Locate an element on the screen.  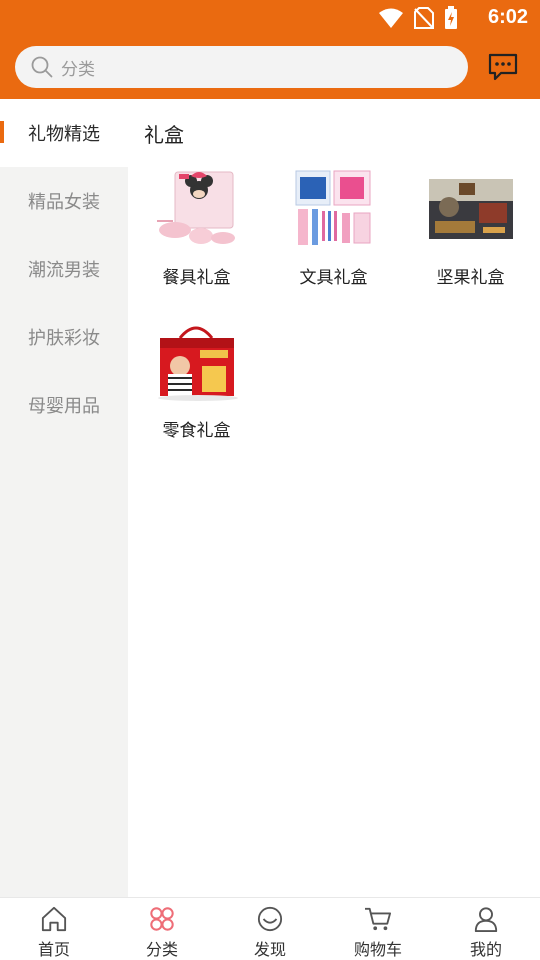
product-label: 文具礼盒 is located at coordinates (333, 278).